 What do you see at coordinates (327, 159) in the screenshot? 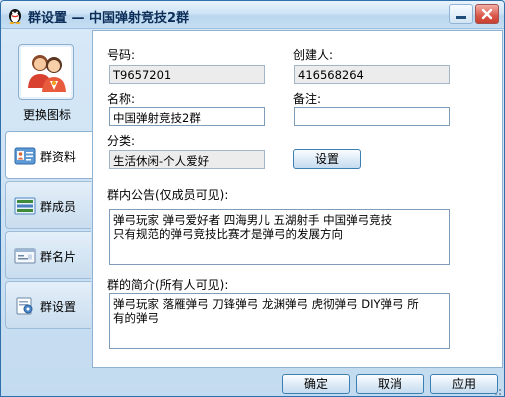
I see `set-category-button: 设置` at bounding box center [327, 159].